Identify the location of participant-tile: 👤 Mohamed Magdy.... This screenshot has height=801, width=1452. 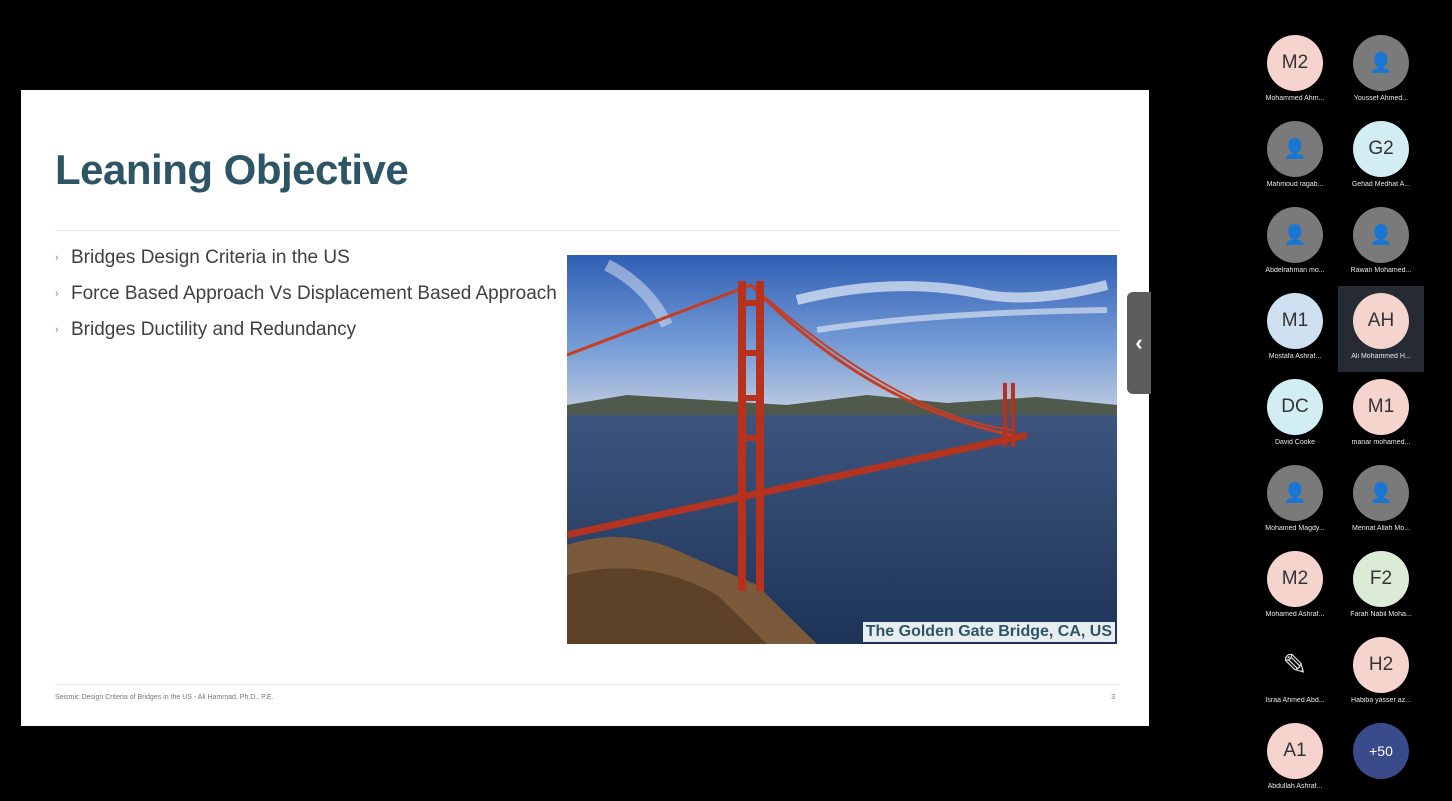
(1295, 501).